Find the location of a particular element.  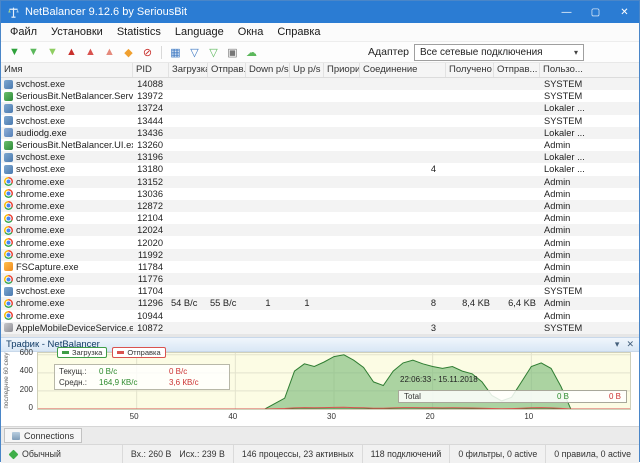

priority-download-low-icon: ▼ is located at coordinates (52, 52).